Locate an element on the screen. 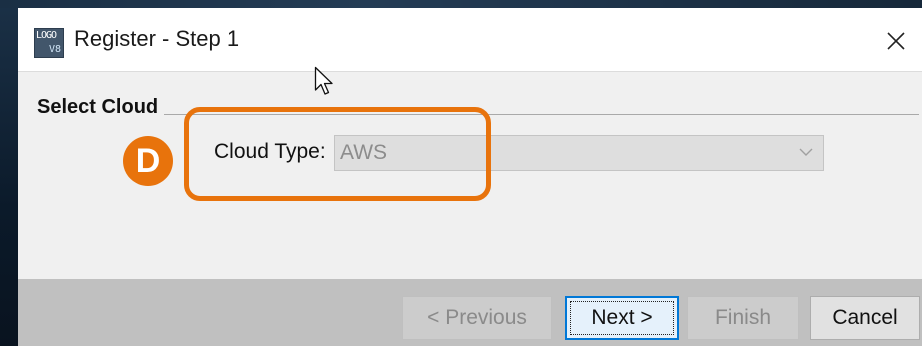 The width and height of the screenshot is (922, 346). next-button: Next > is located at coordinates (622, 318).